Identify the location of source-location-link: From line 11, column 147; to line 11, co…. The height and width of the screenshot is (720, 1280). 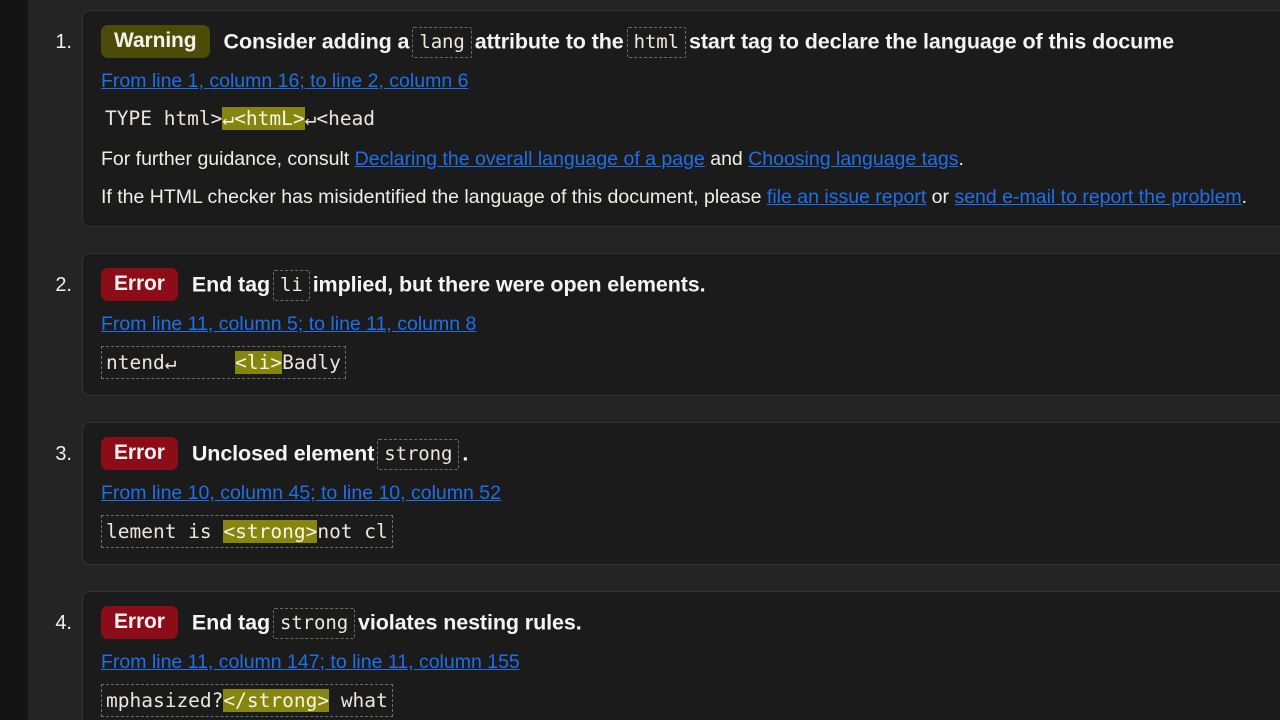
(310, 662).